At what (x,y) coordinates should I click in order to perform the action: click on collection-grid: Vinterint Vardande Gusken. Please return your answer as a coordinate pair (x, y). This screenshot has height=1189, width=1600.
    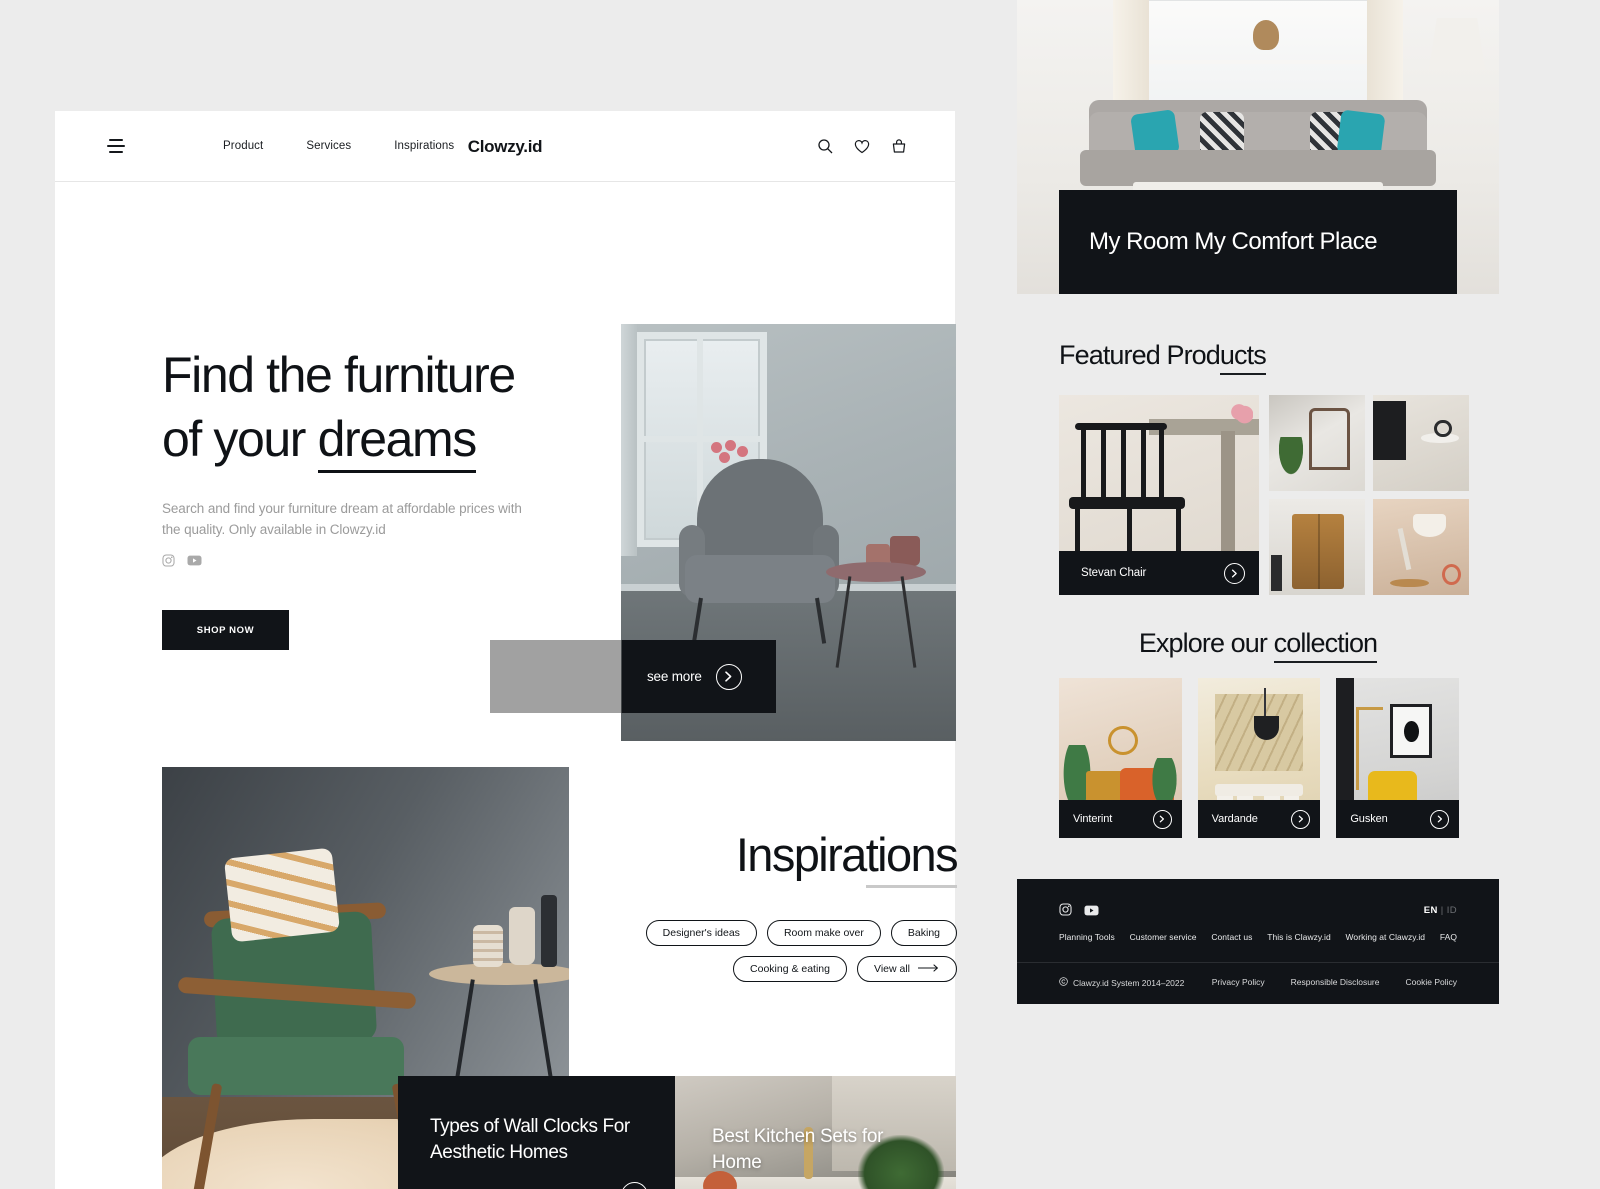
    Looking at the image, I should click on (1259, 758).